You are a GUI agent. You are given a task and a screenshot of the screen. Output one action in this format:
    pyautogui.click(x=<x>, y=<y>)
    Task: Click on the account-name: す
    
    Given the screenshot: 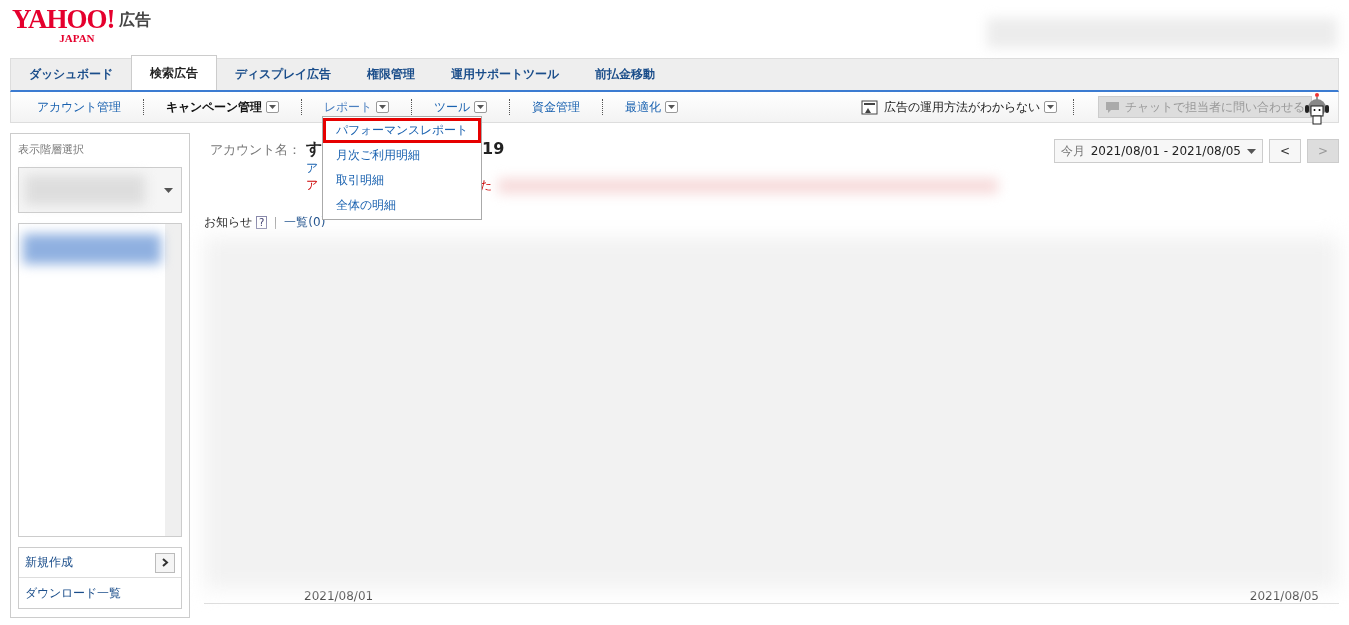 What is the action you would take?
    pyautogui.click(x=314, y=149)
    